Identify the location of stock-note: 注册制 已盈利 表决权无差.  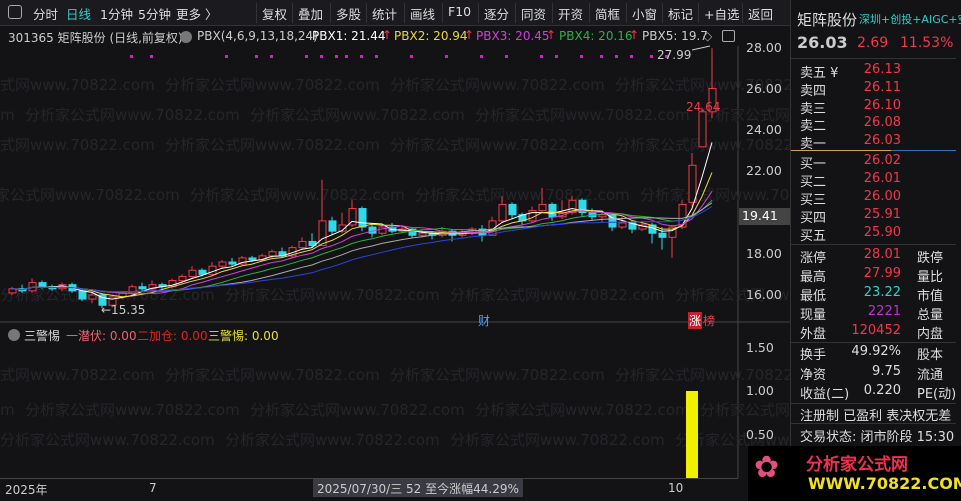
(876, 416).